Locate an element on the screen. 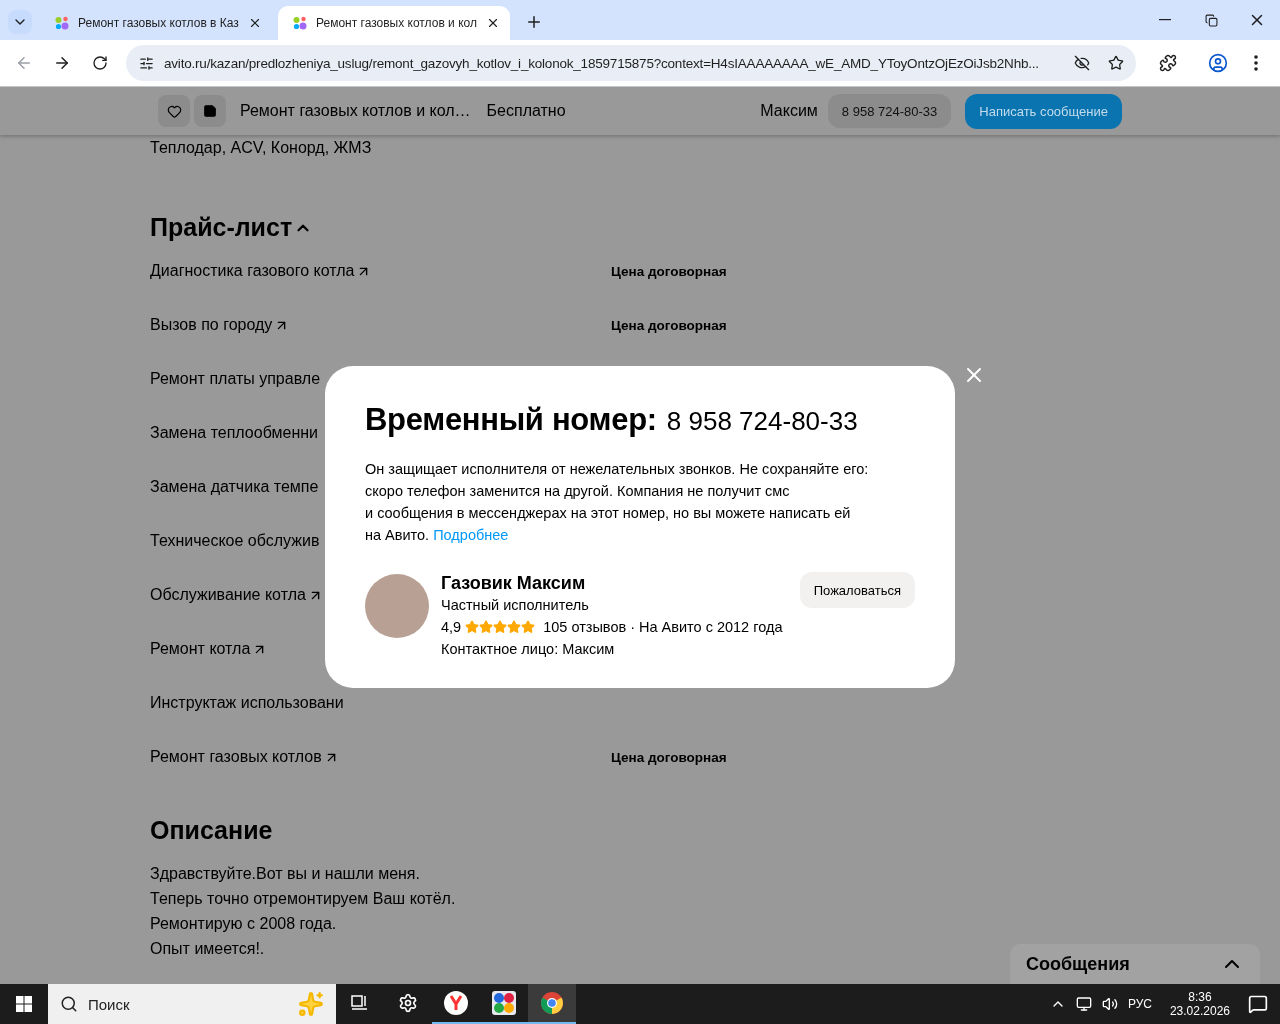 Image resolution: width=1280 pixels, height=1024 pixels. service-name: Техническое обслужив is located at coordinates (235, 541).